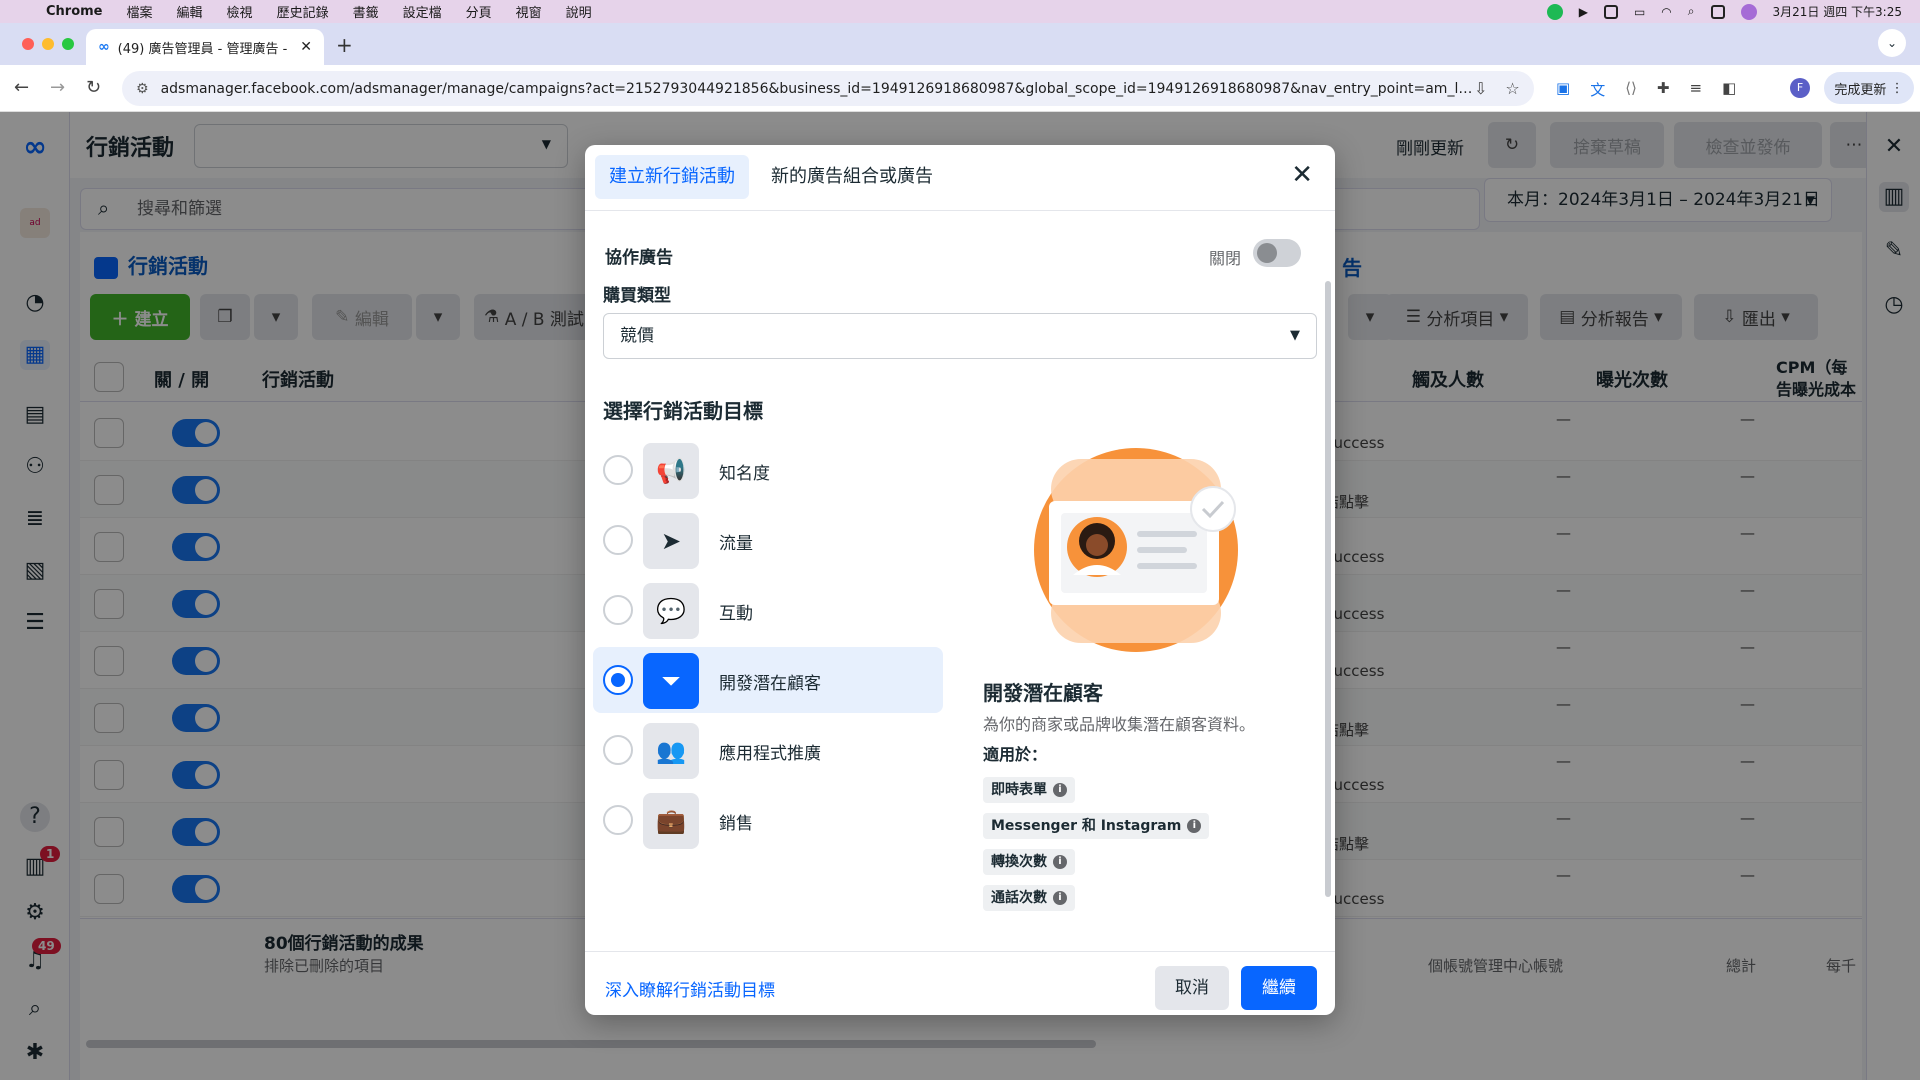 The width and height of the screenshot is (1920, 1080). I want to click on objective-label: 知名度, so click(744, 474).